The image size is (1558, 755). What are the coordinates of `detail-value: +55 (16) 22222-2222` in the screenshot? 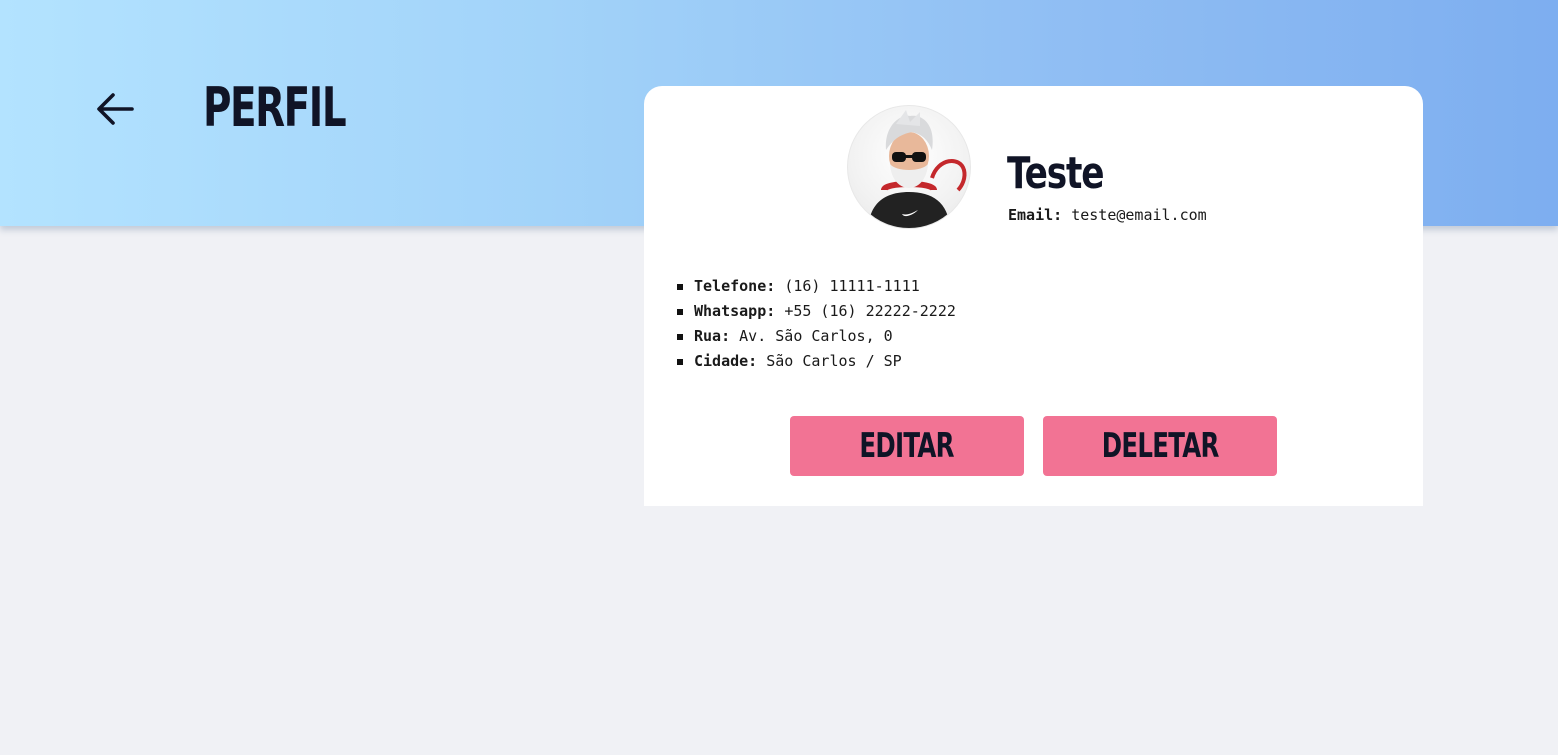 It's located at (870, 311).